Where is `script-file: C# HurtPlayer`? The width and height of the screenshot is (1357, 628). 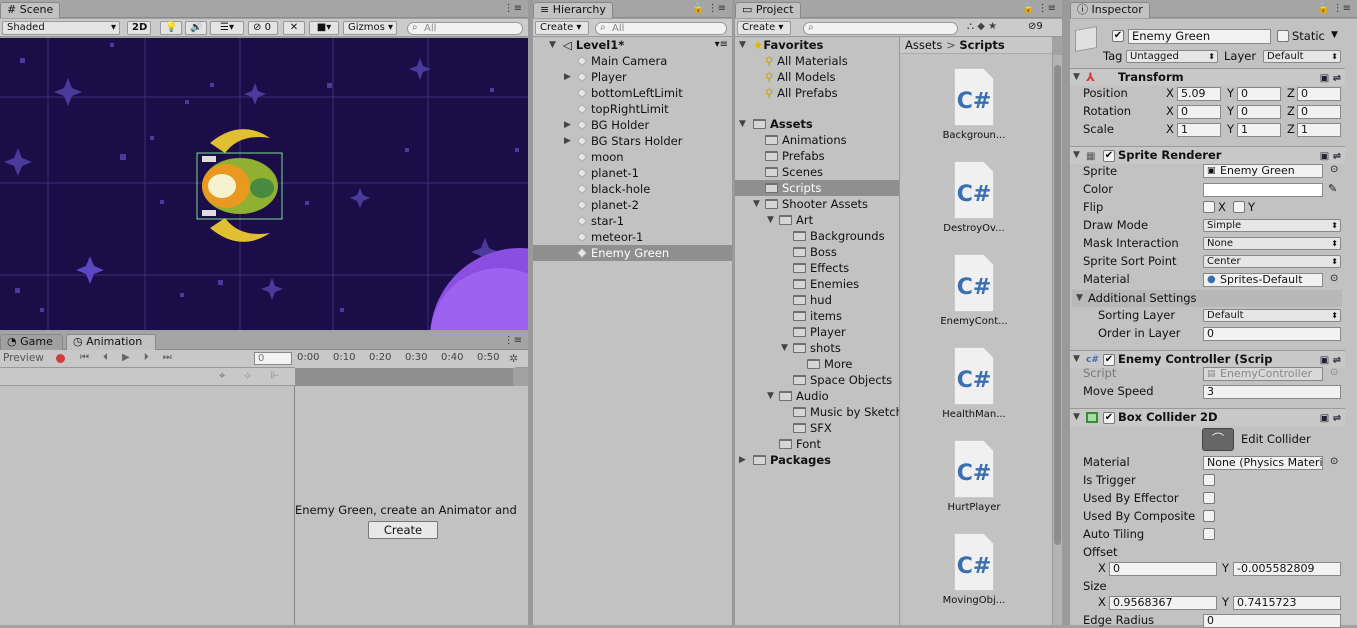 script-file: C# HurtPlayer is located at coordinates (974, 476).